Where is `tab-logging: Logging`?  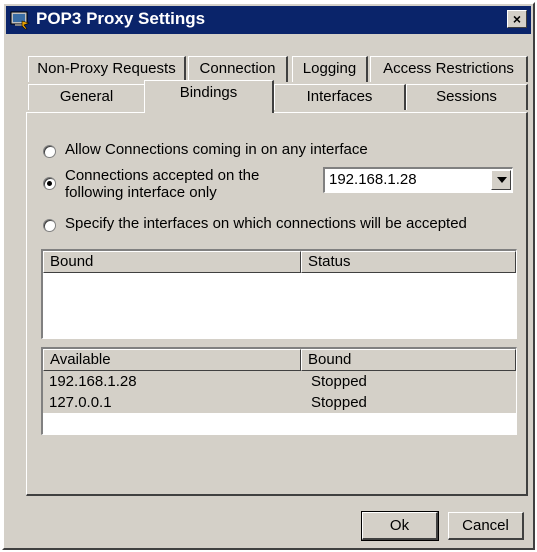 tab-logging: Logging is located at coordinates (330, 69).